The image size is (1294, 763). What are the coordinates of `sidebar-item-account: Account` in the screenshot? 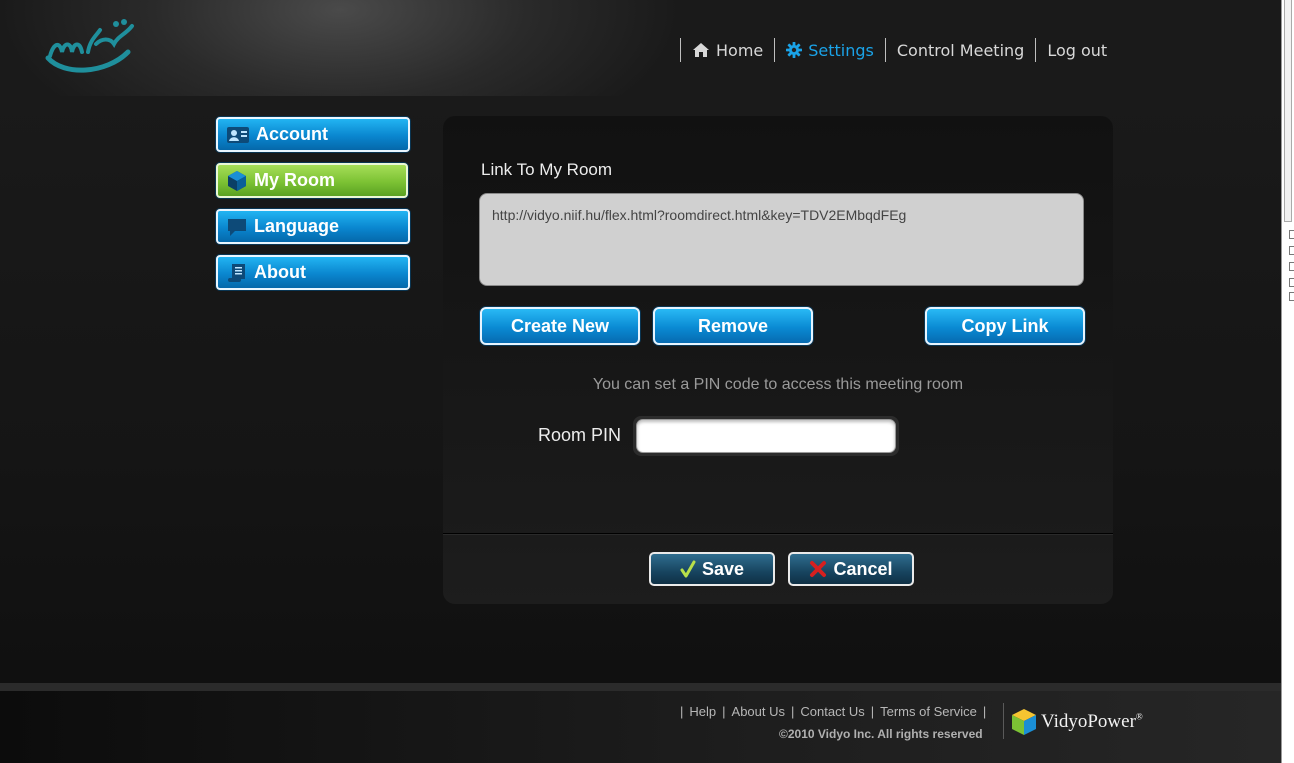 It's located at (313, 134).